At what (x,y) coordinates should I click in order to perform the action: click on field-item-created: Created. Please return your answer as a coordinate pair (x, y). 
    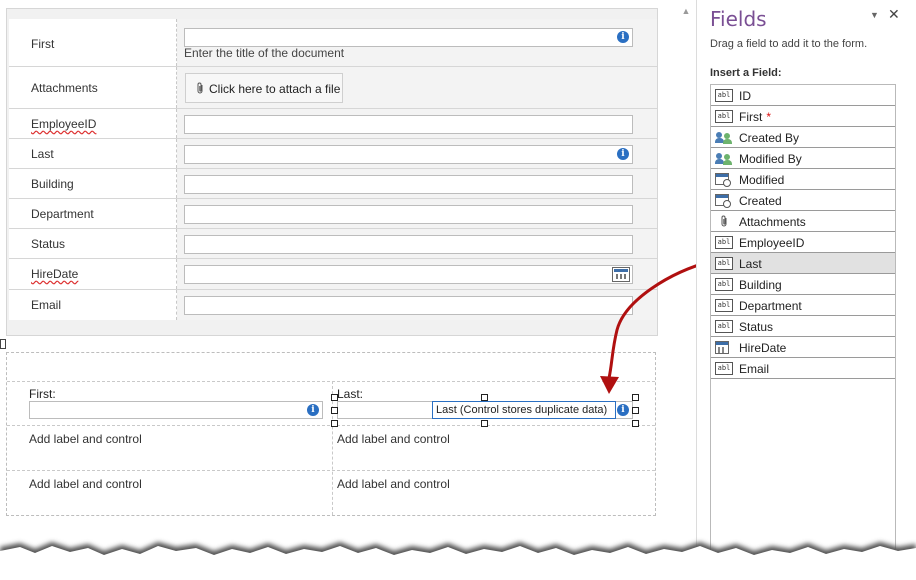
    Looking at the image, I should click on (803, 200).